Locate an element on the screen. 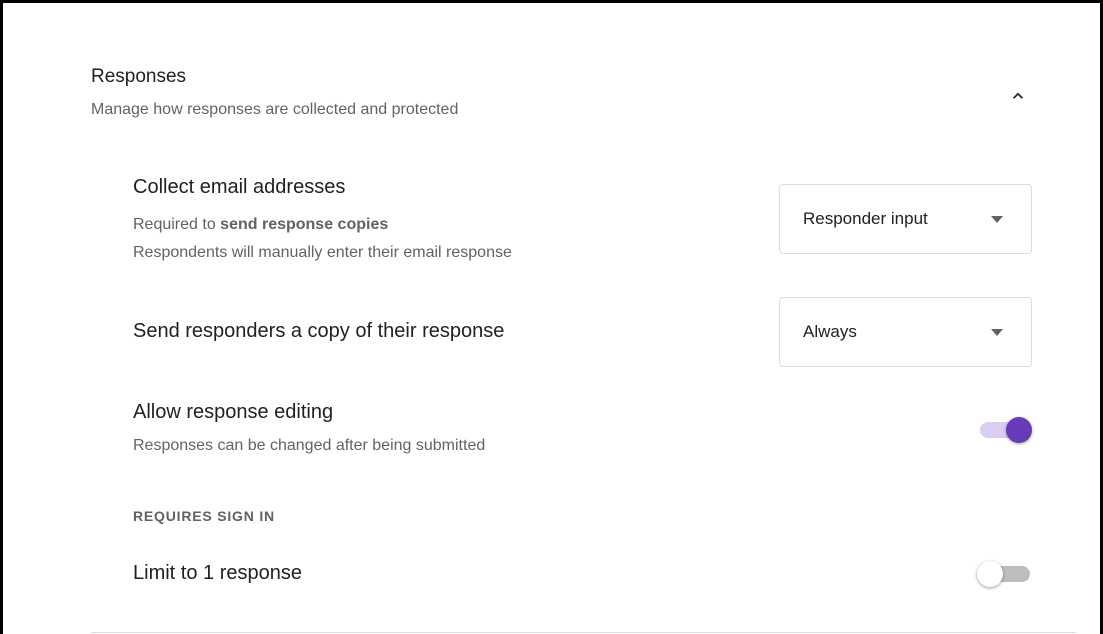 This screenshot has height=634, width=1103. send-copy-title: Send responders a copy of their response is located at coordinates (319, 331).